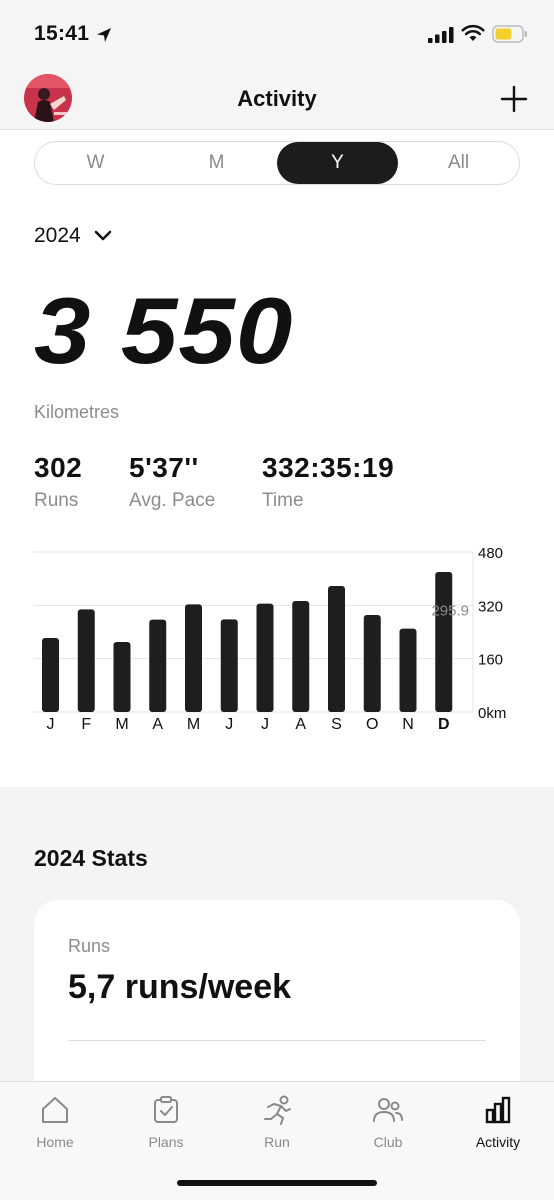 The height and width of the screenshot is (1200, 554). What do you see at coordinates (490, 606) in the screenshot?
I see `chart-y-tick-label: 320` at bounding box center [490, 606].